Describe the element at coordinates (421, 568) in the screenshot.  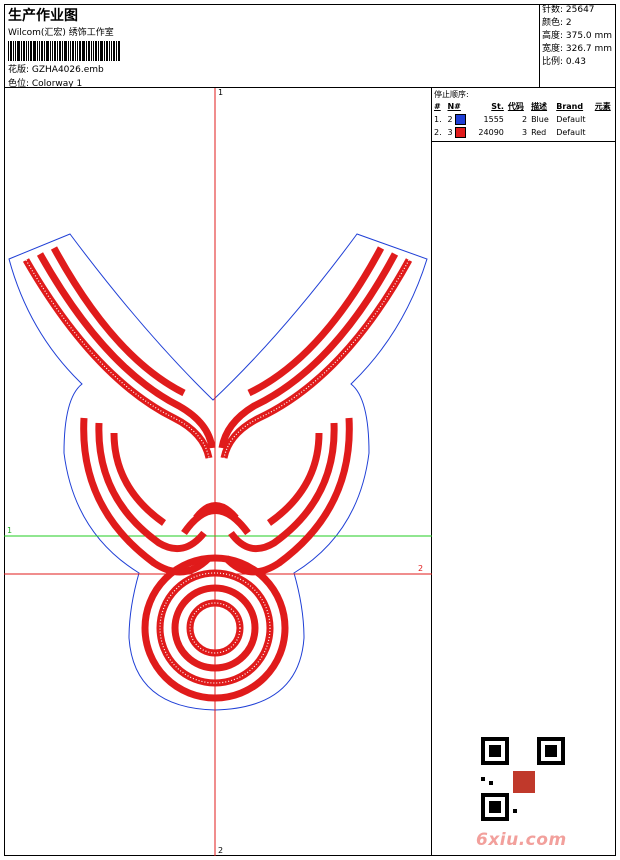
I see `axis-label-red: 2` at that location.